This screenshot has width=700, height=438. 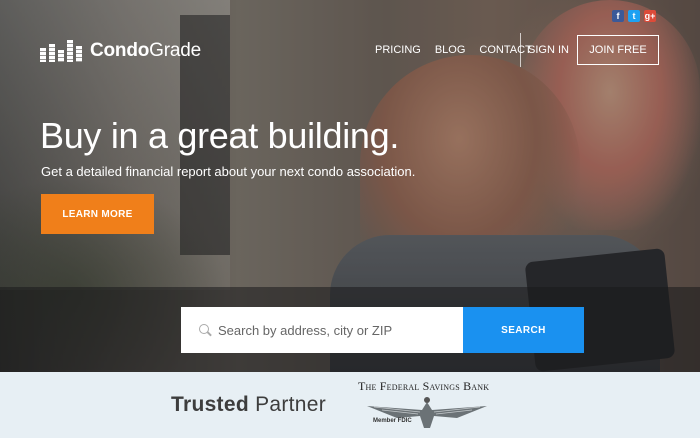 What do you see at coordinates (523, 330) in the screenshot?
I see `search-button: SEARCH` at bounding box center [523, 330].